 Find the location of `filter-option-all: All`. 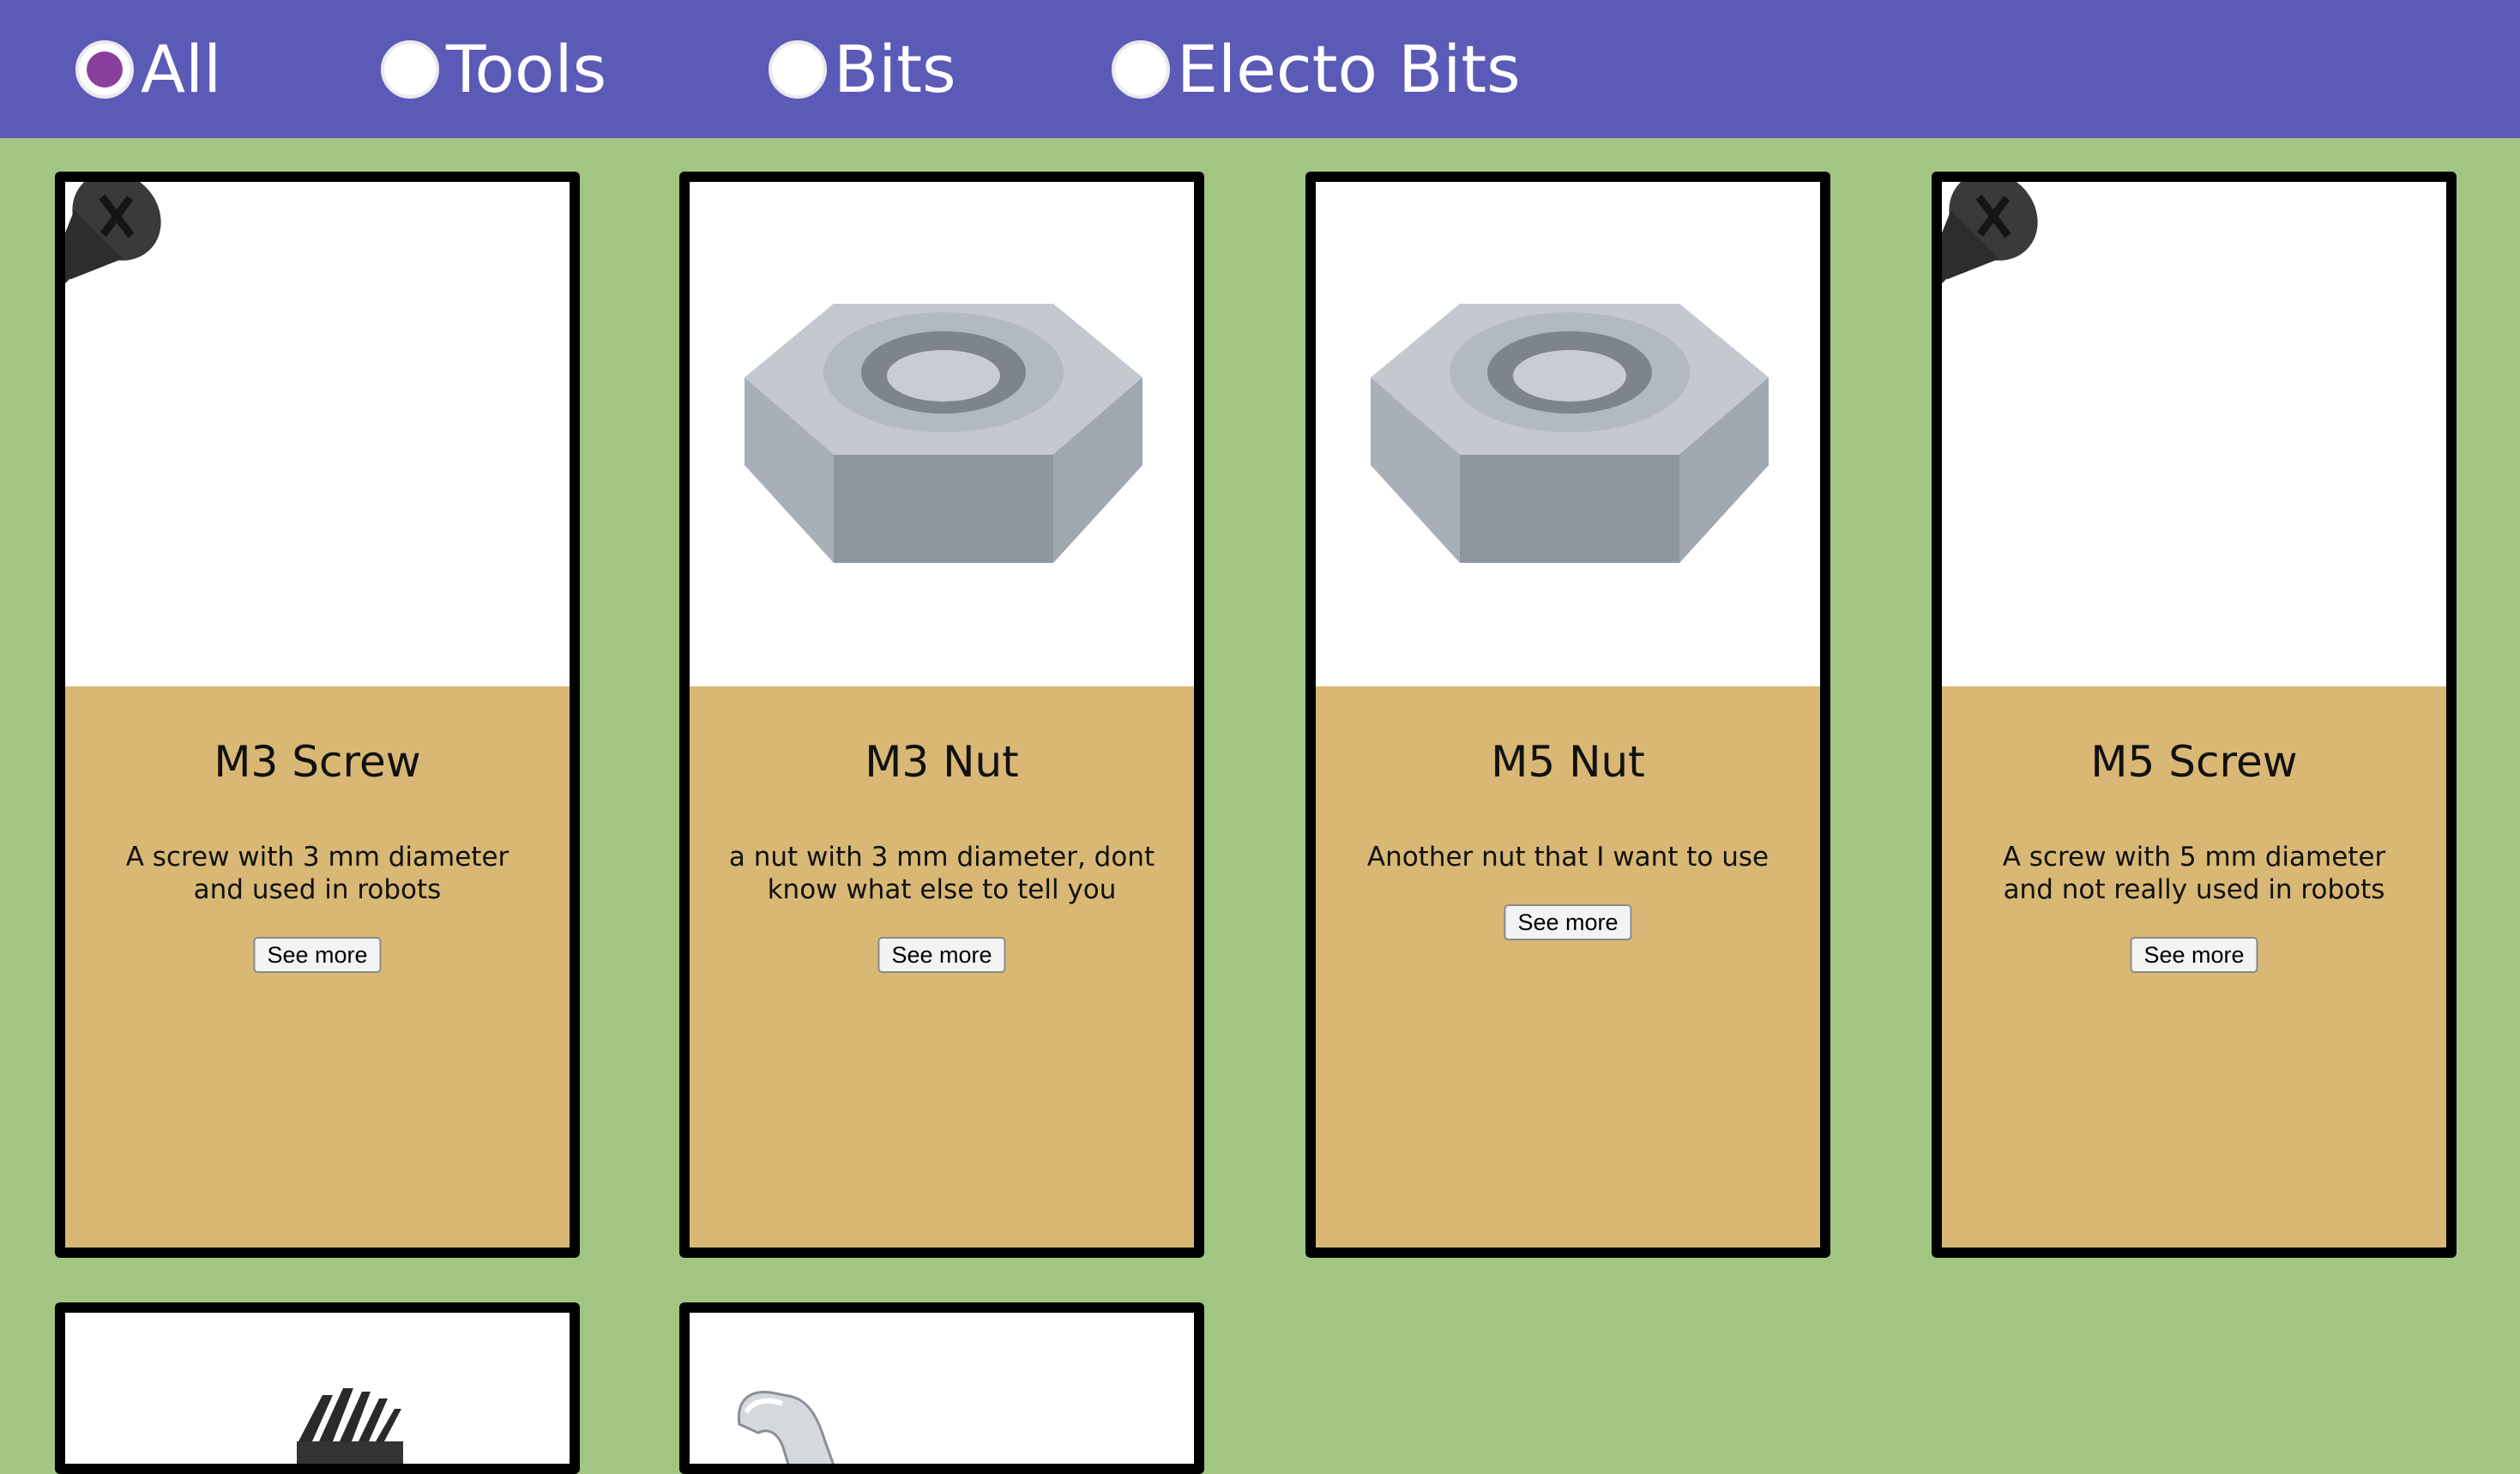

filter-option-all: All is located at coordinates (148, 69).